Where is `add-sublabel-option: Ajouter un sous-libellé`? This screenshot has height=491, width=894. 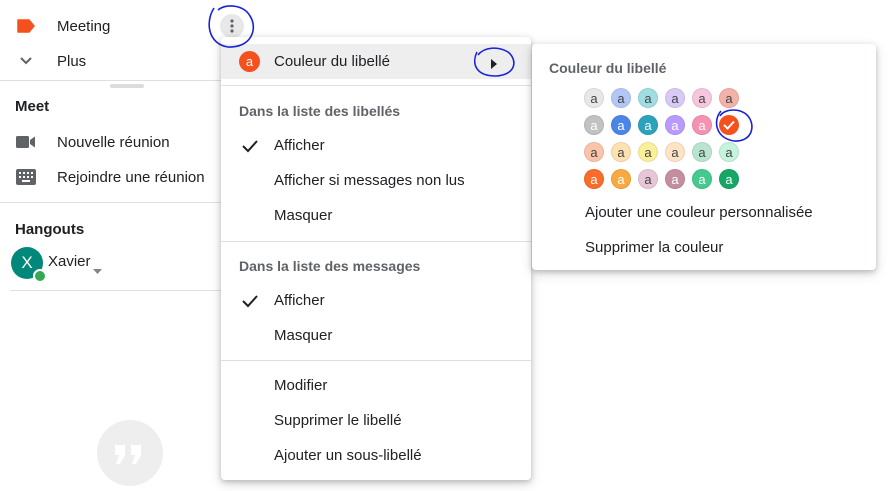
add-sublabel-option: Ajouter un sous-libellé is located at coordinates (376, 455).